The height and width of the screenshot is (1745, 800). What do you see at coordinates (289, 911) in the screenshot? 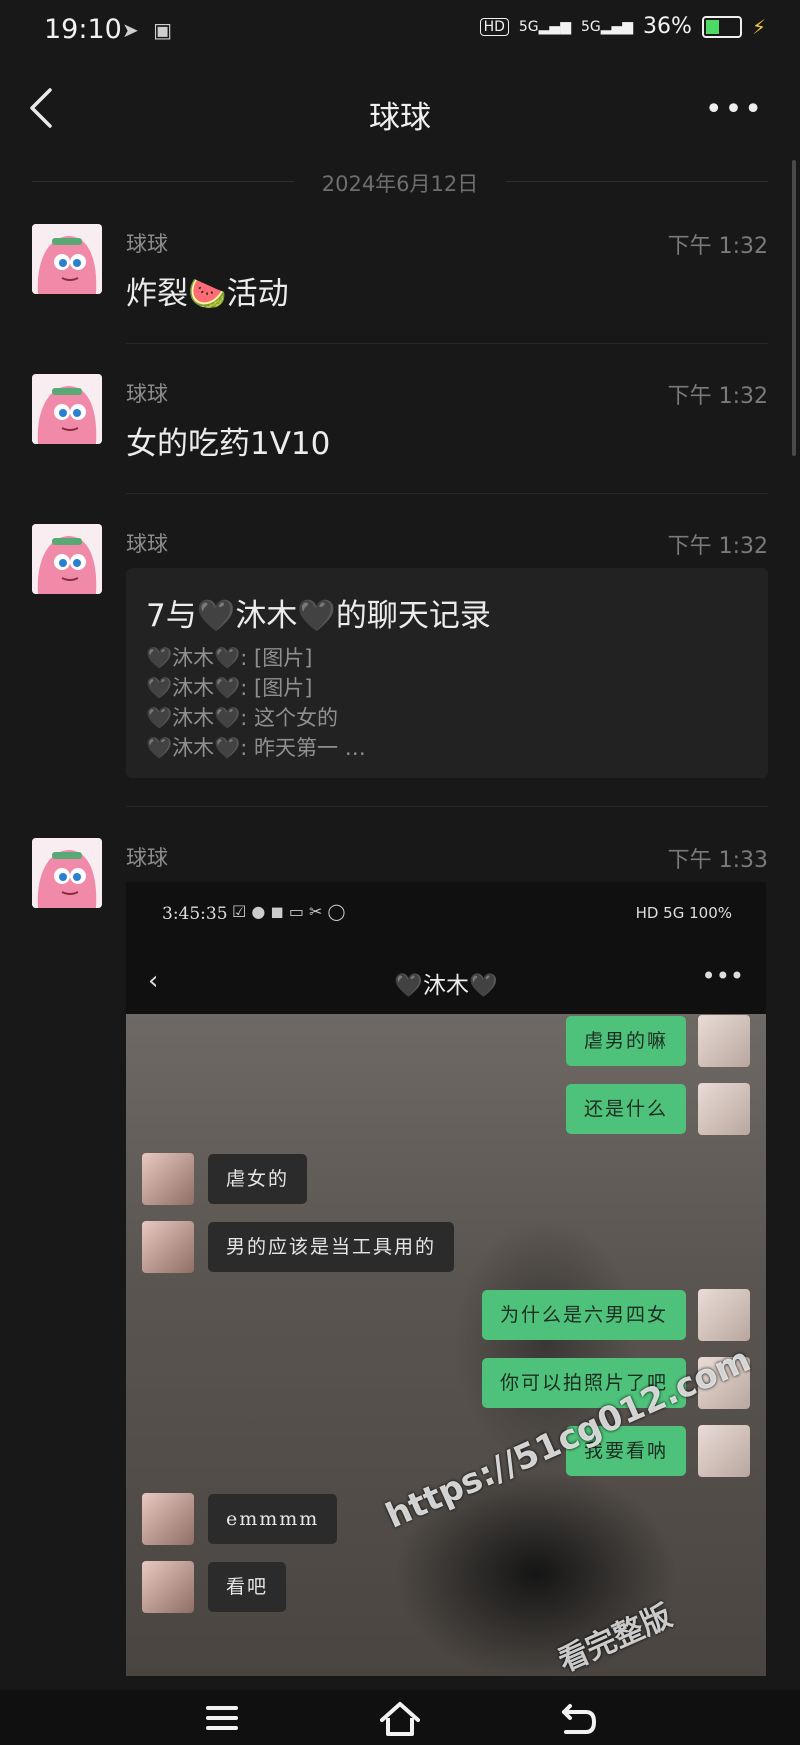
I see `embedded-app-icons: ☑ ● ◼ ▭ ✂ ◯` at bounding box center [289, 911].